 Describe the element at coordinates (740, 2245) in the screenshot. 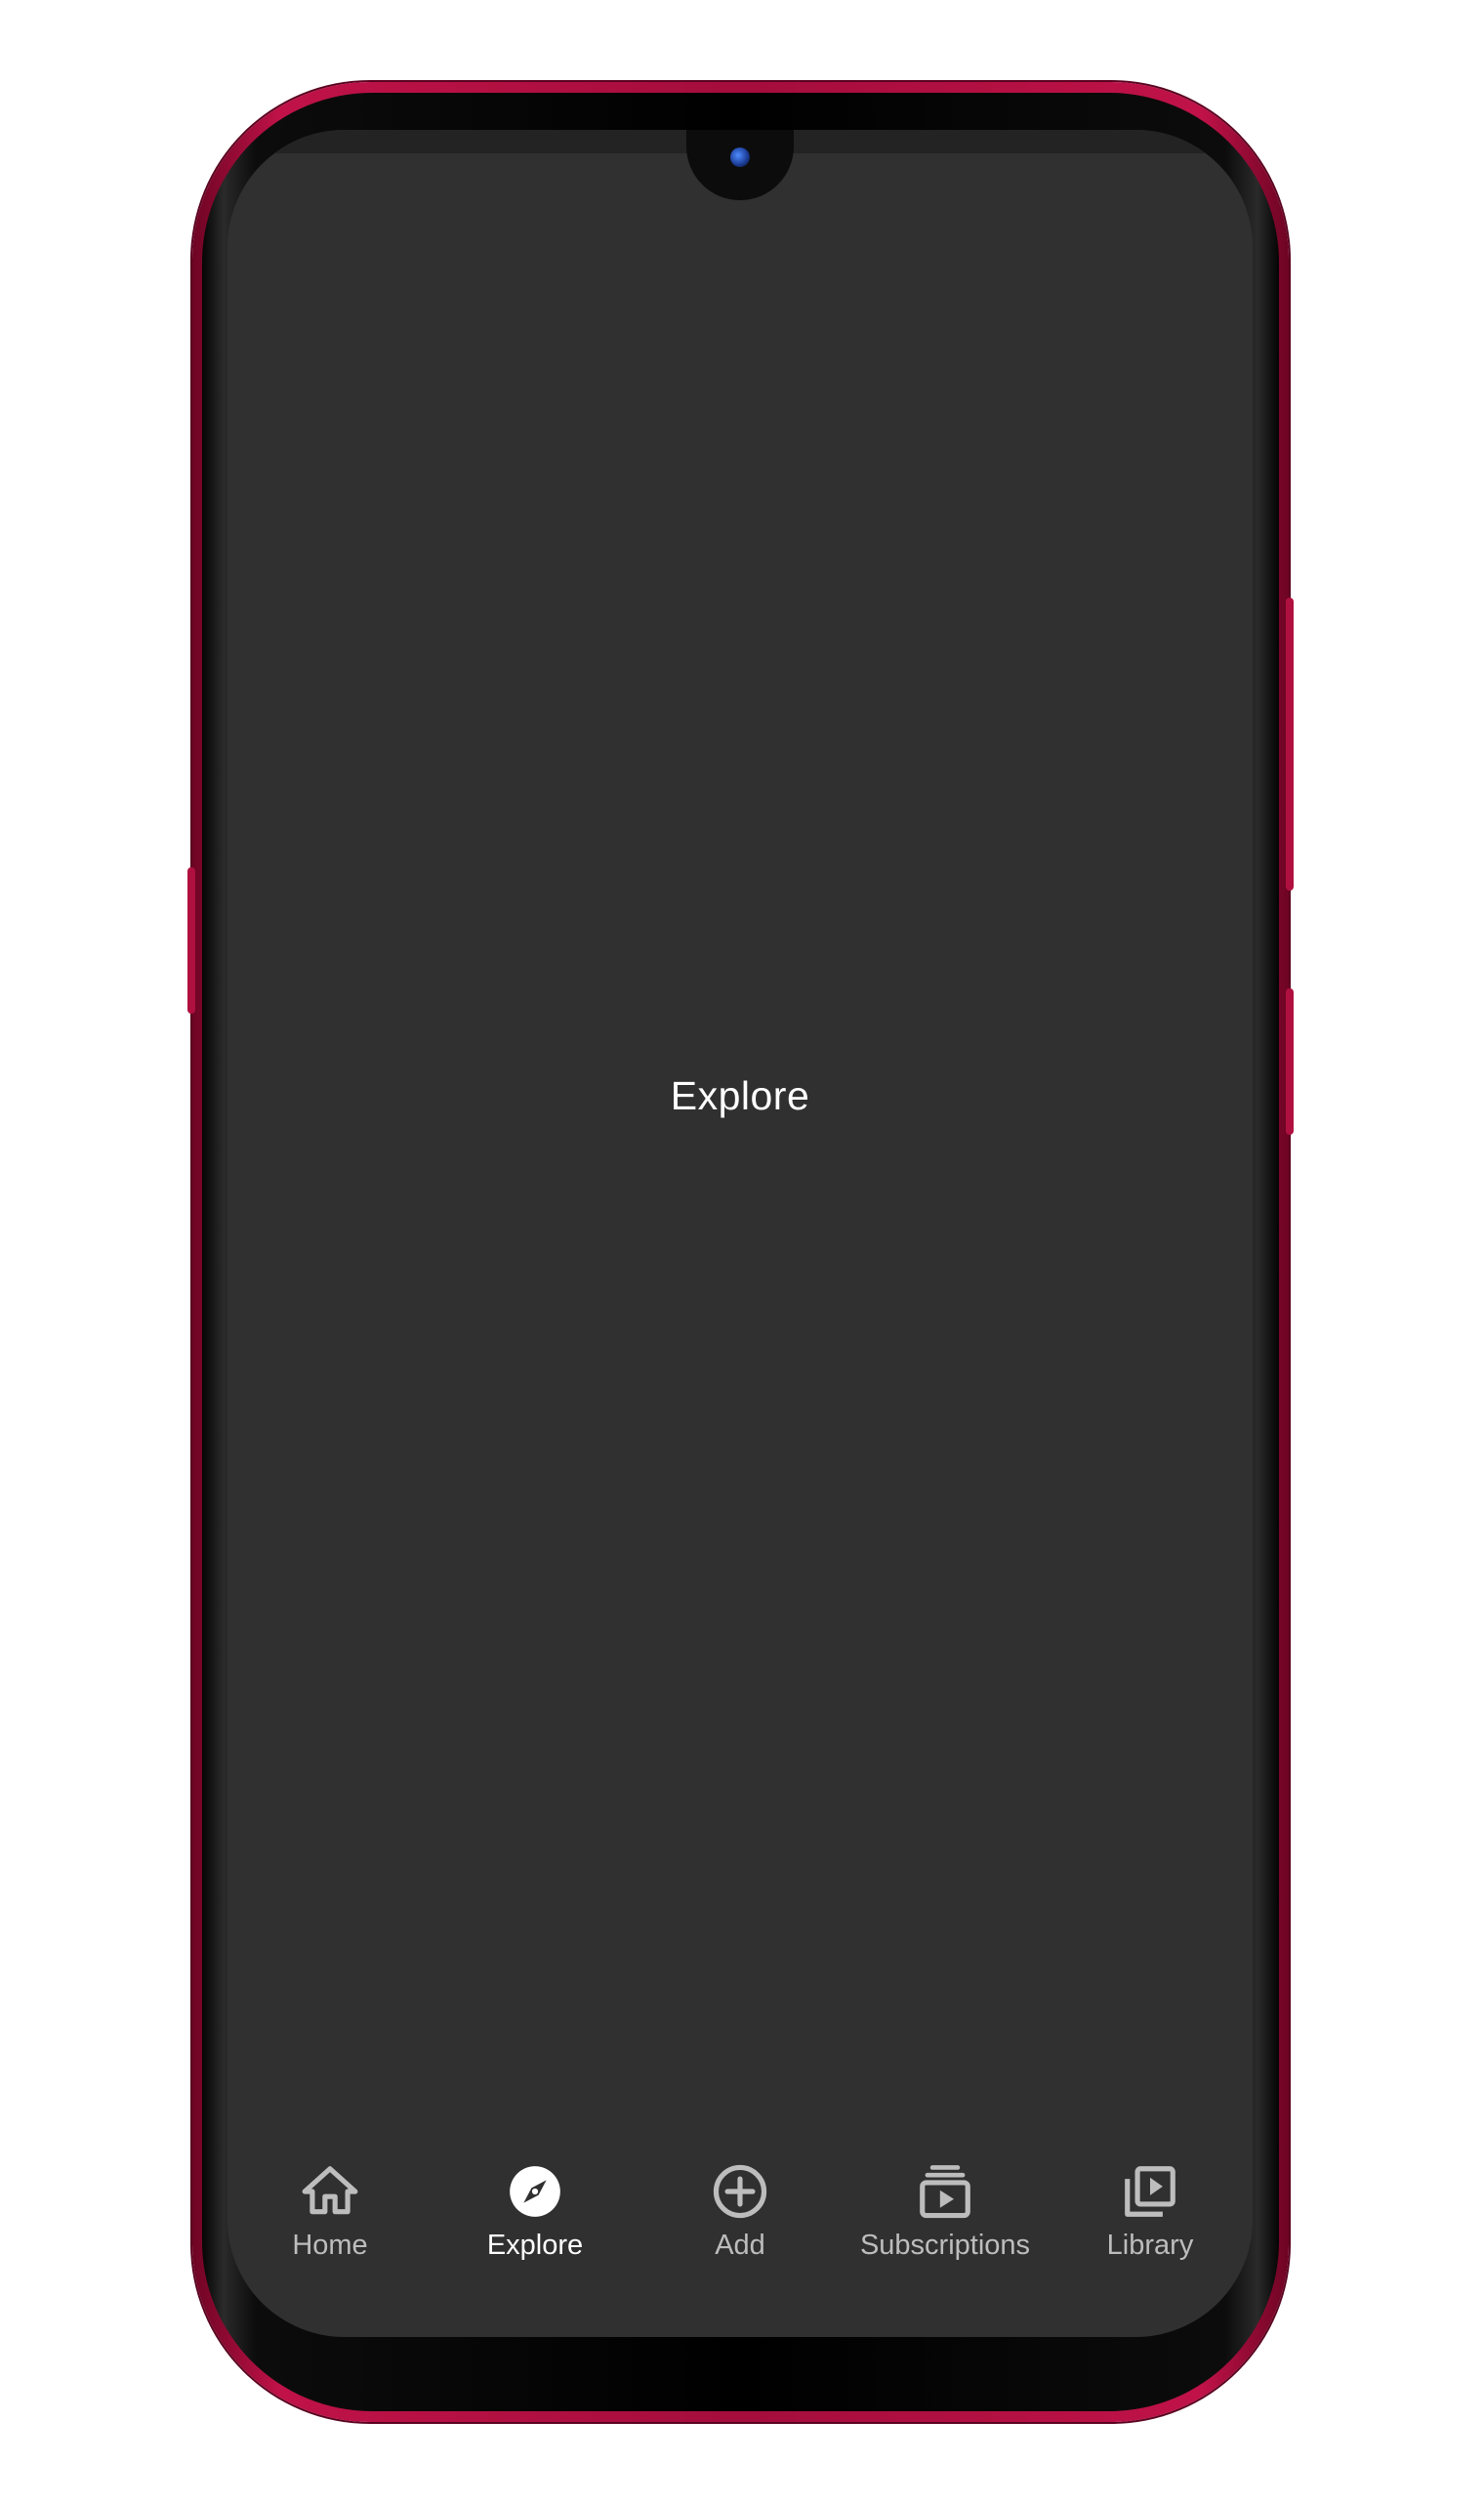

I see `nav-label-add: Add` at that location.